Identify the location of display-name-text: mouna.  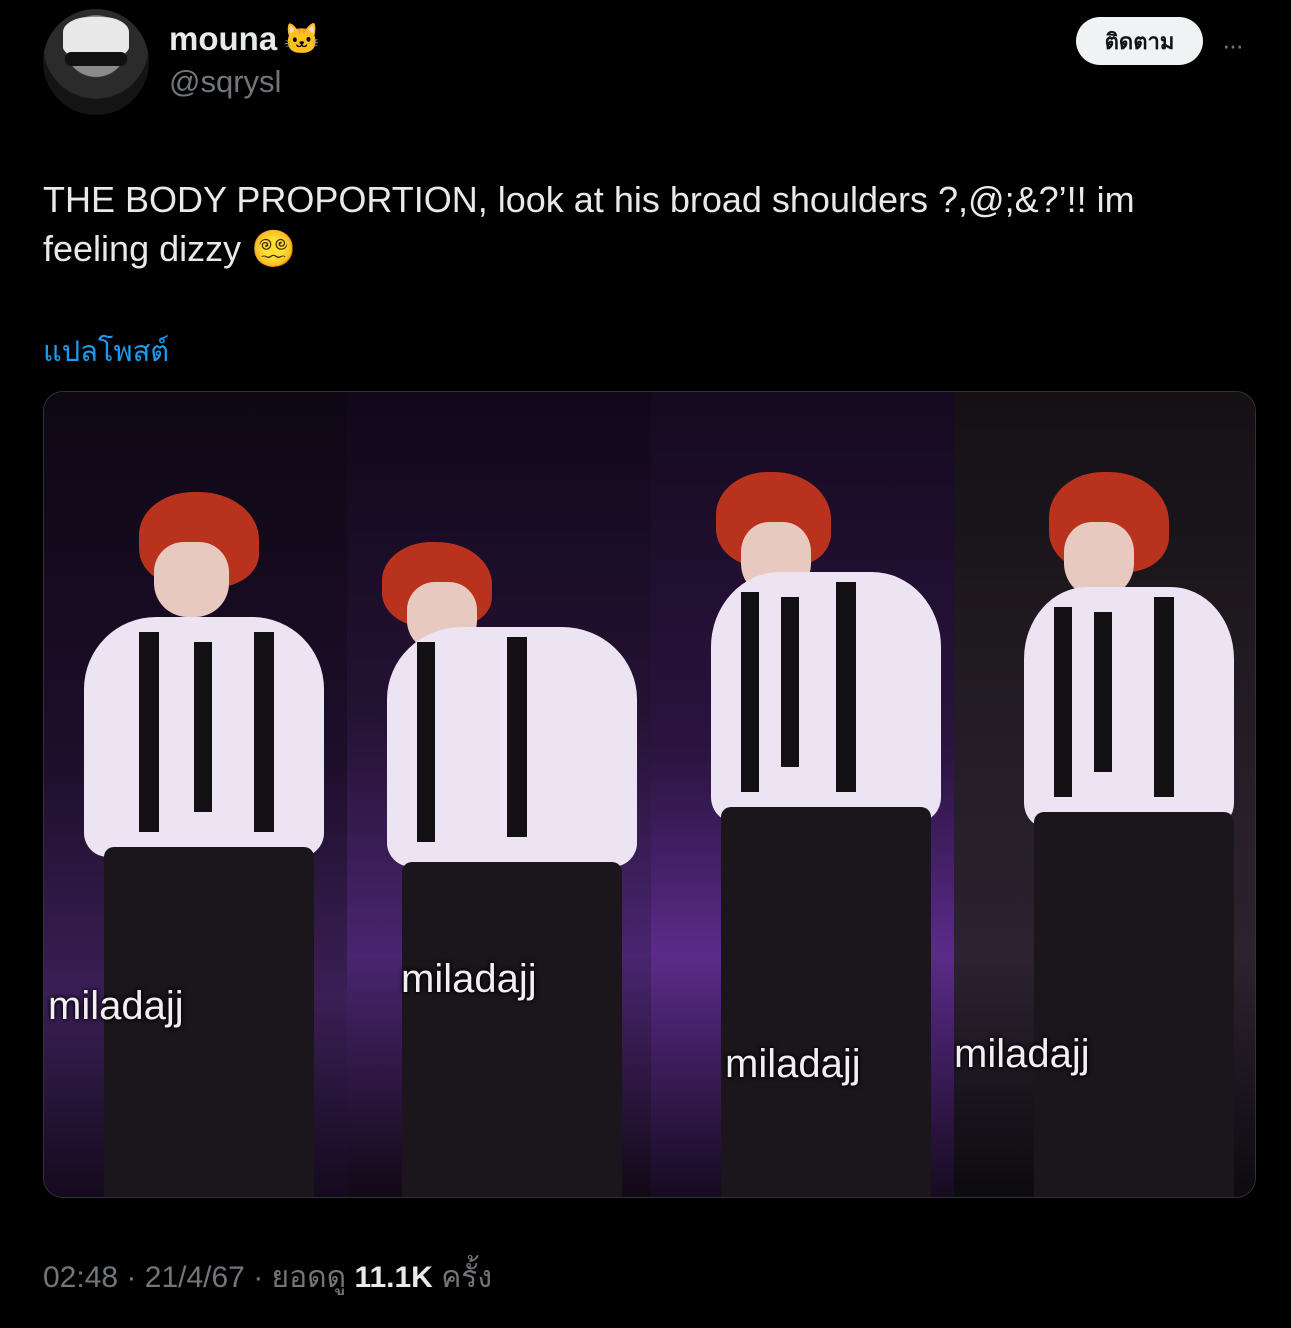
(223, 38).